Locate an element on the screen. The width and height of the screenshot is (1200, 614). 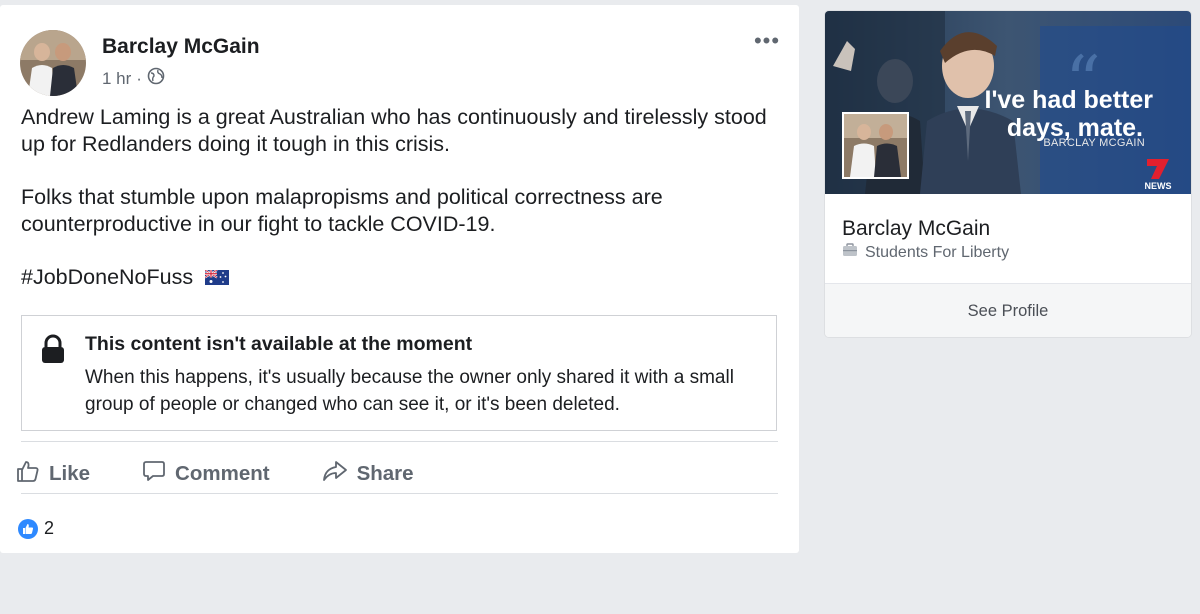
like-button: Like is located at coordinates (53, 474).